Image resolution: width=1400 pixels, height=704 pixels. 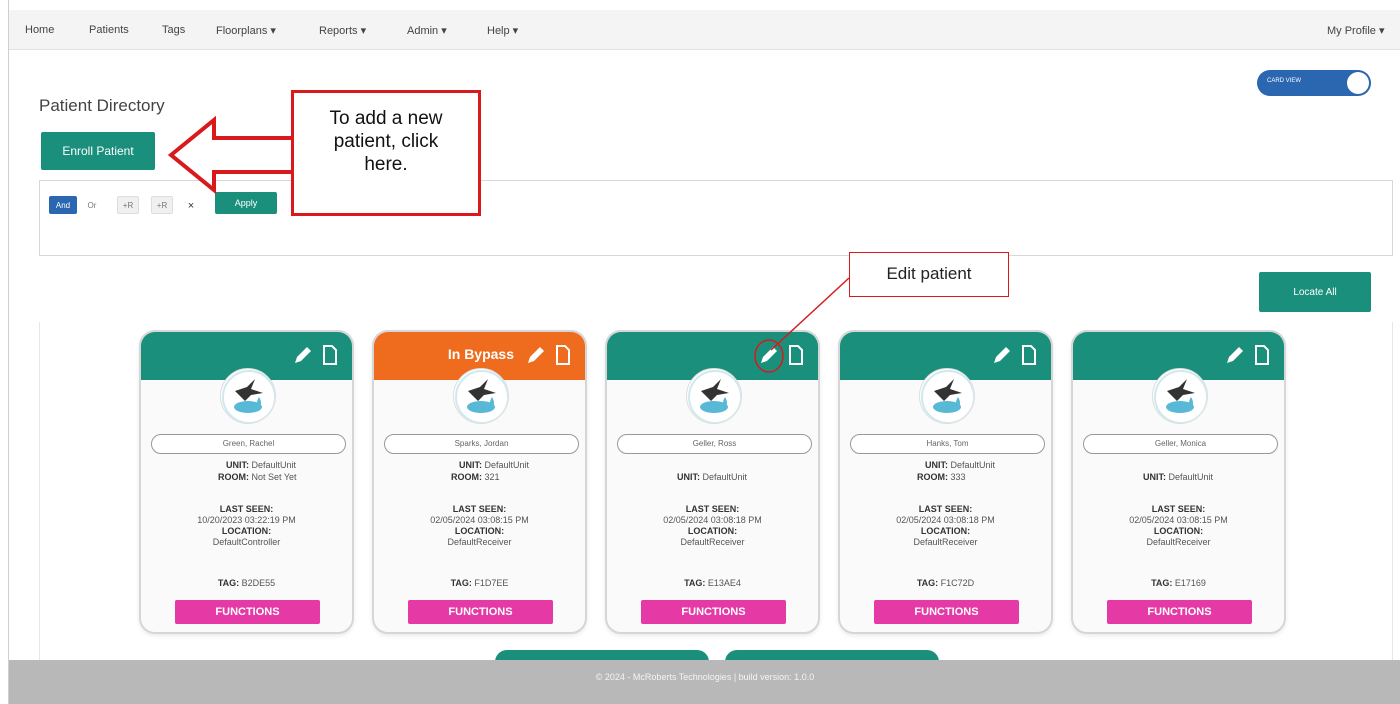 I want to click on tag-row: TAG: B2DE55, so click(x=246, y=583).